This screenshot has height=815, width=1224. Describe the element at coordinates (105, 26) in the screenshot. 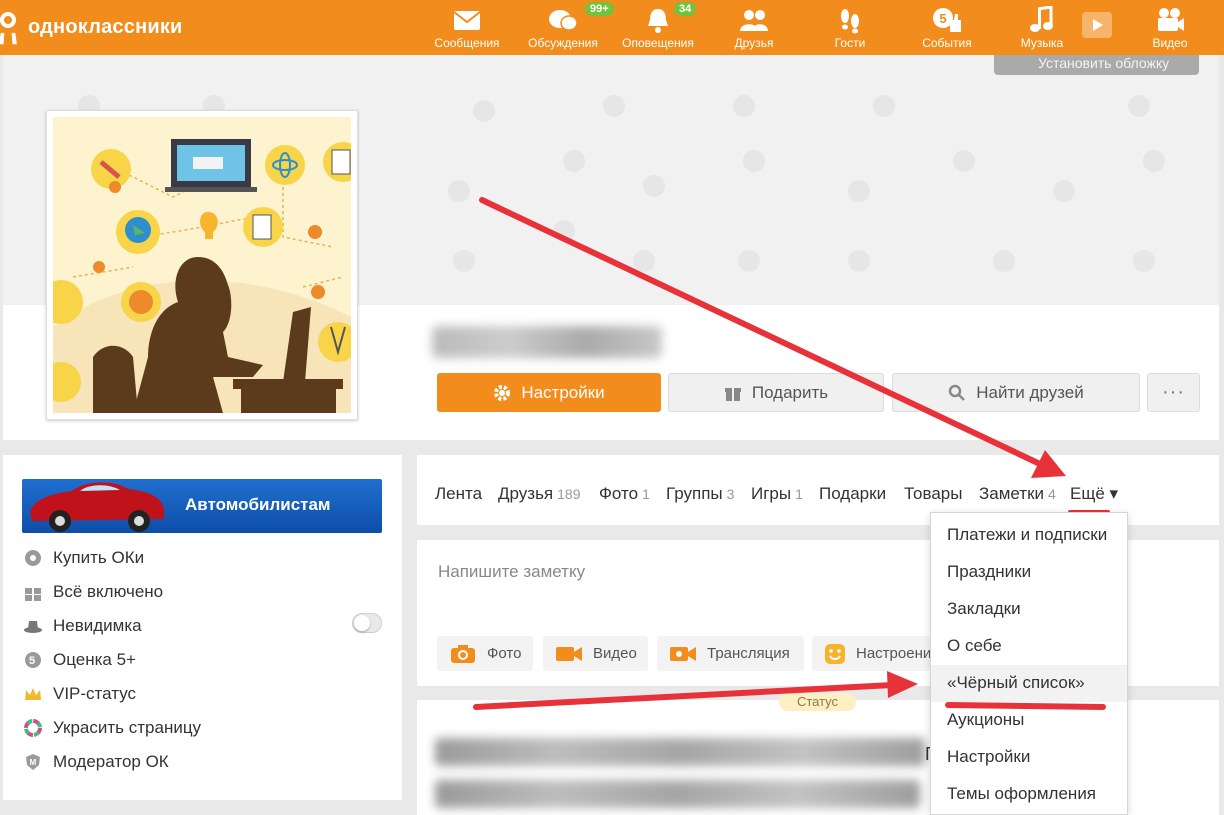

I see `brand-name: одноклассники` at that location.